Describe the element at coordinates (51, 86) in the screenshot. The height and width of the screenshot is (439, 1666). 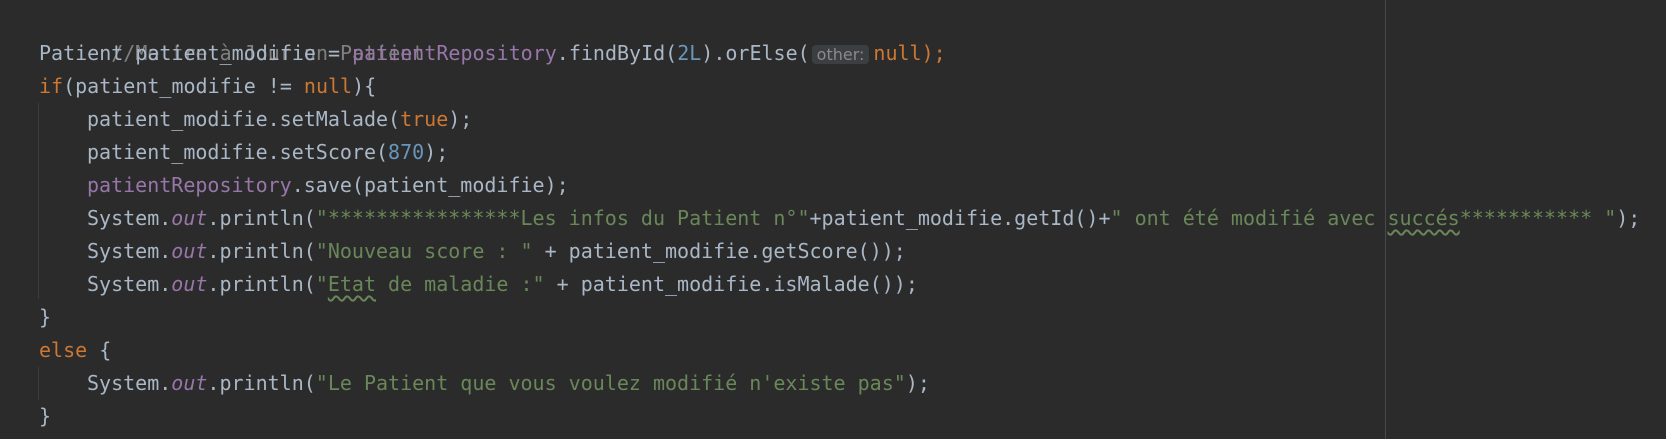
I see `if-keyword: if` at that location.